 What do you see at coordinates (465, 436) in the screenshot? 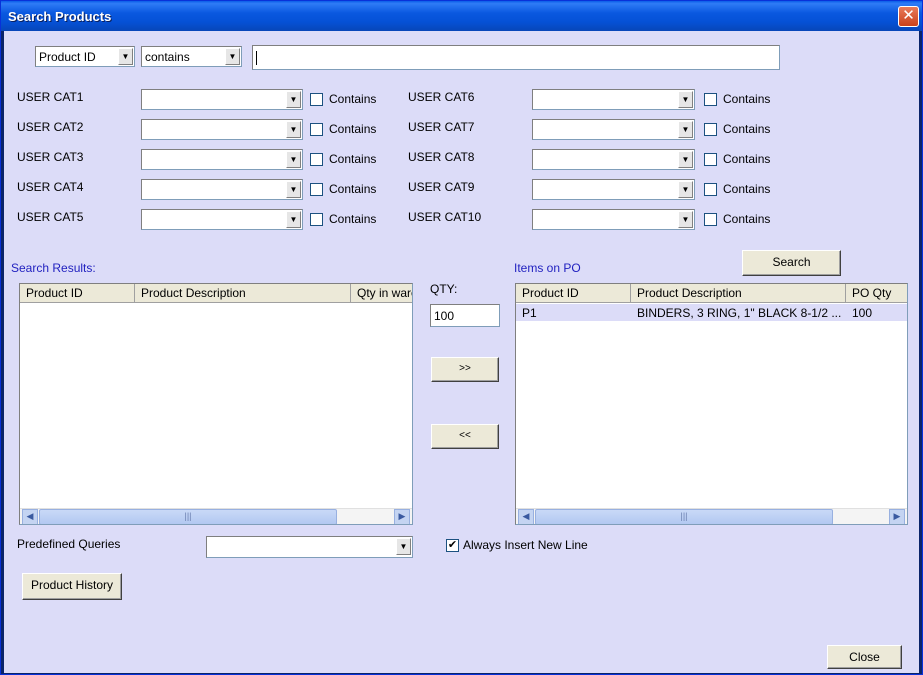
I see `remove-from-po-button: <<` at bounding box center [465, 436].